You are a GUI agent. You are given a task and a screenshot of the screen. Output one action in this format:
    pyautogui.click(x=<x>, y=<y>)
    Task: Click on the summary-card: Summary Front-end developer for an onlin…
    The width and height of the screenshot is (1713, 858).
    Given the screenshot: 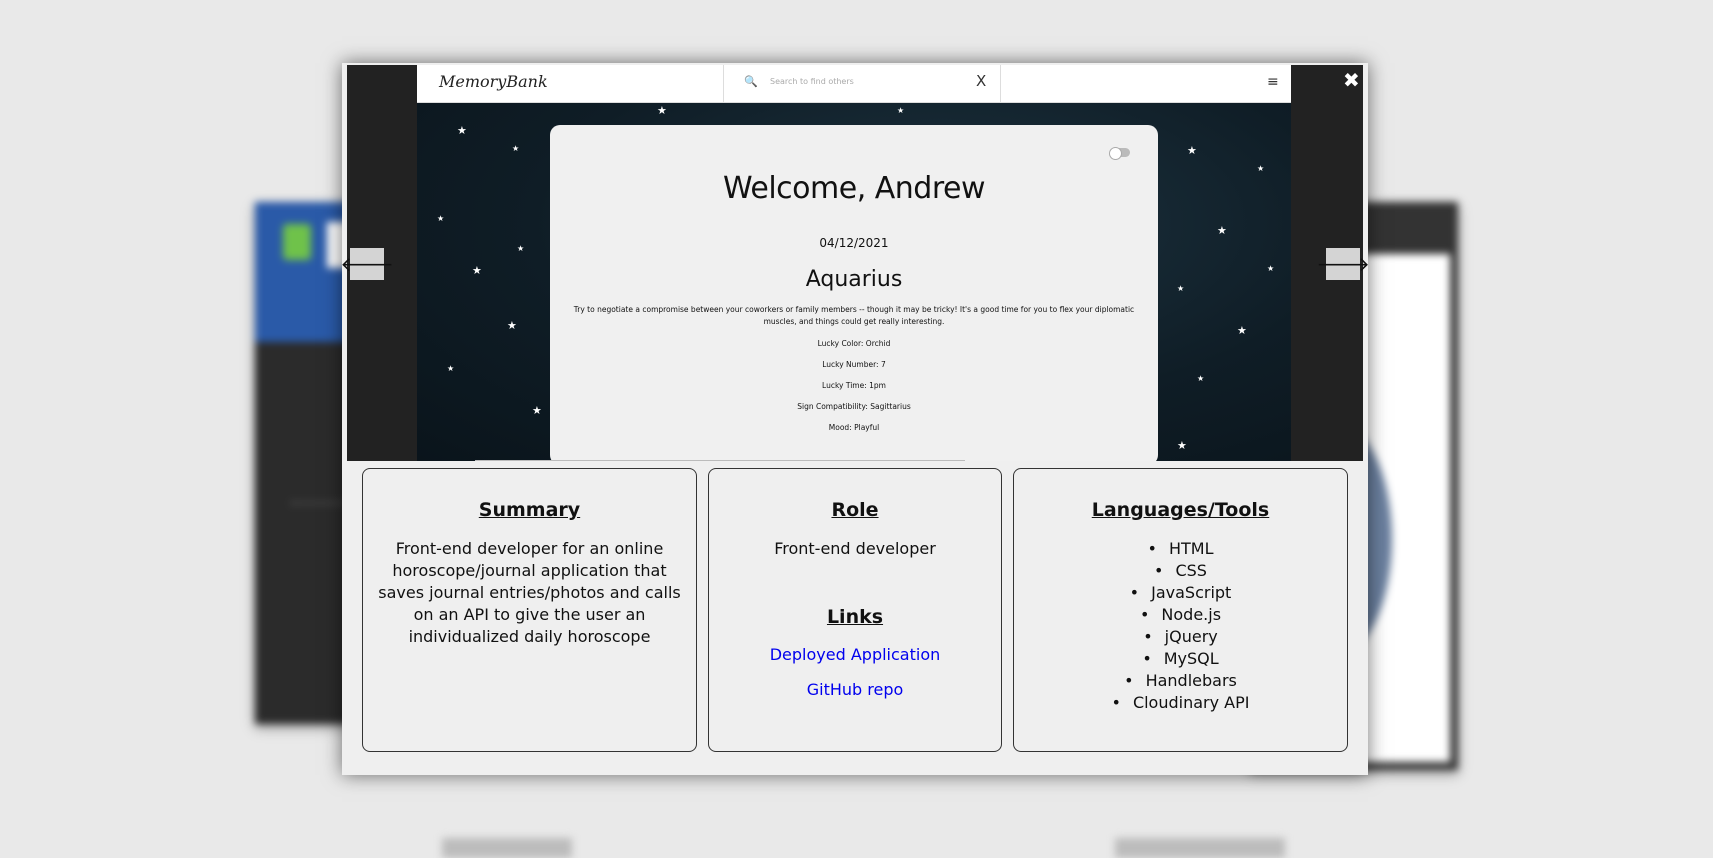 What is the action you would take?
    pyautogui.click(x=529, y=610)
    